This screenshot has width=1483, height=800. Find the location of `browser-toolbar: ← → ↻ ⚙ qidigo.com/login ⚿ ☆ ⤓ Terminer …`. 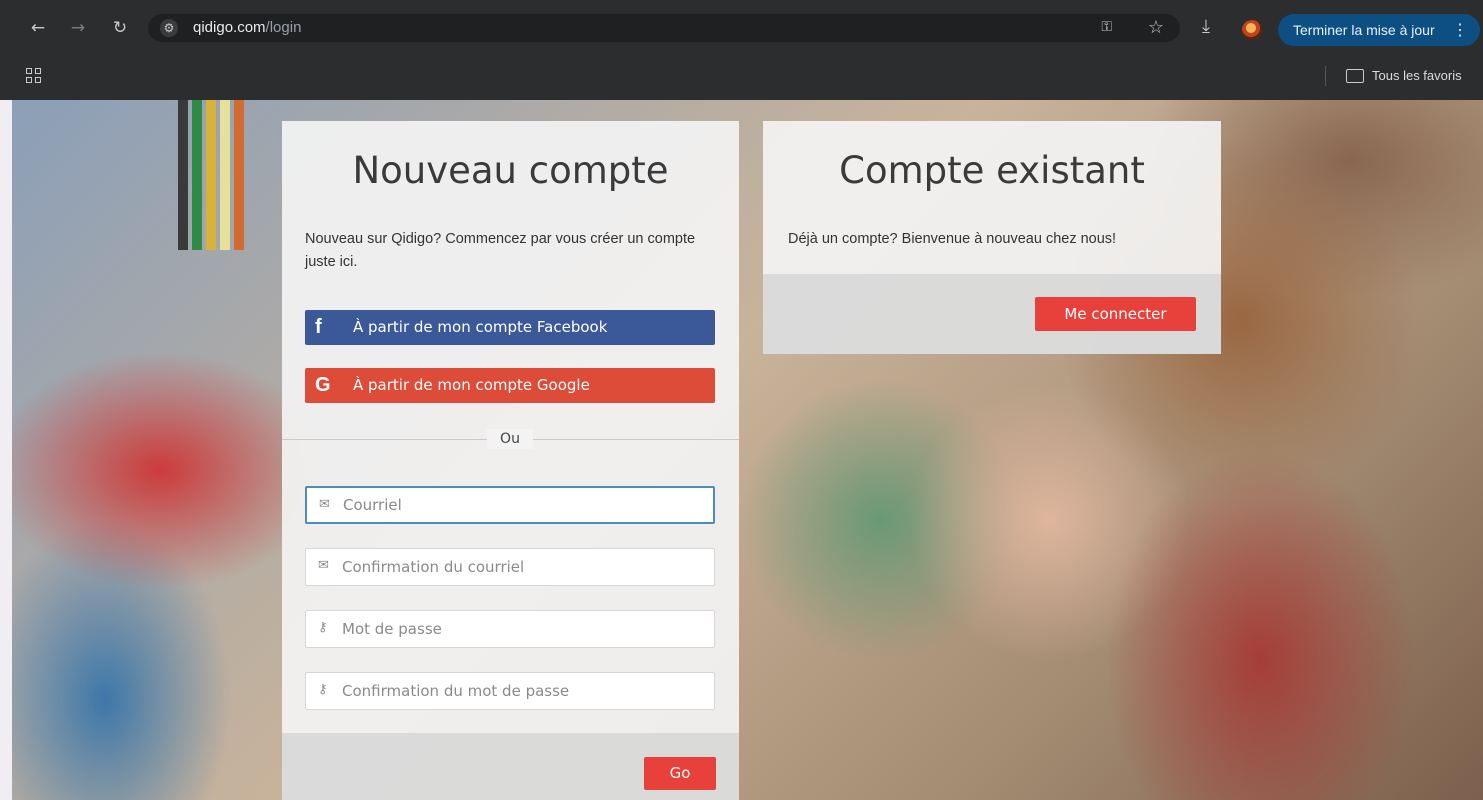

browser-toolbar: ← → ↻ ⚙ qidigo.com/login ⚿ ☆ ⤓ Terminer … is located at coordinates (741, 28).